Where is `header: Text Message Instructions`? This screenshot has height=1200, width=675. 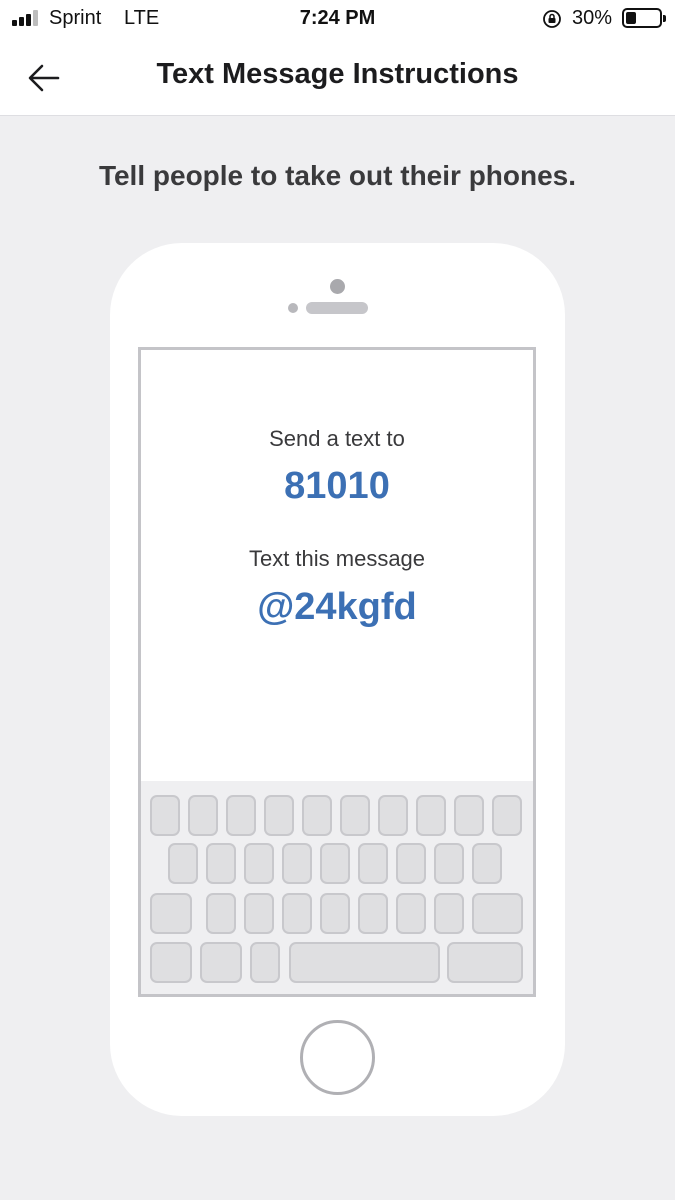
header: Text Message Instructions is located at coordinates (337, 78).